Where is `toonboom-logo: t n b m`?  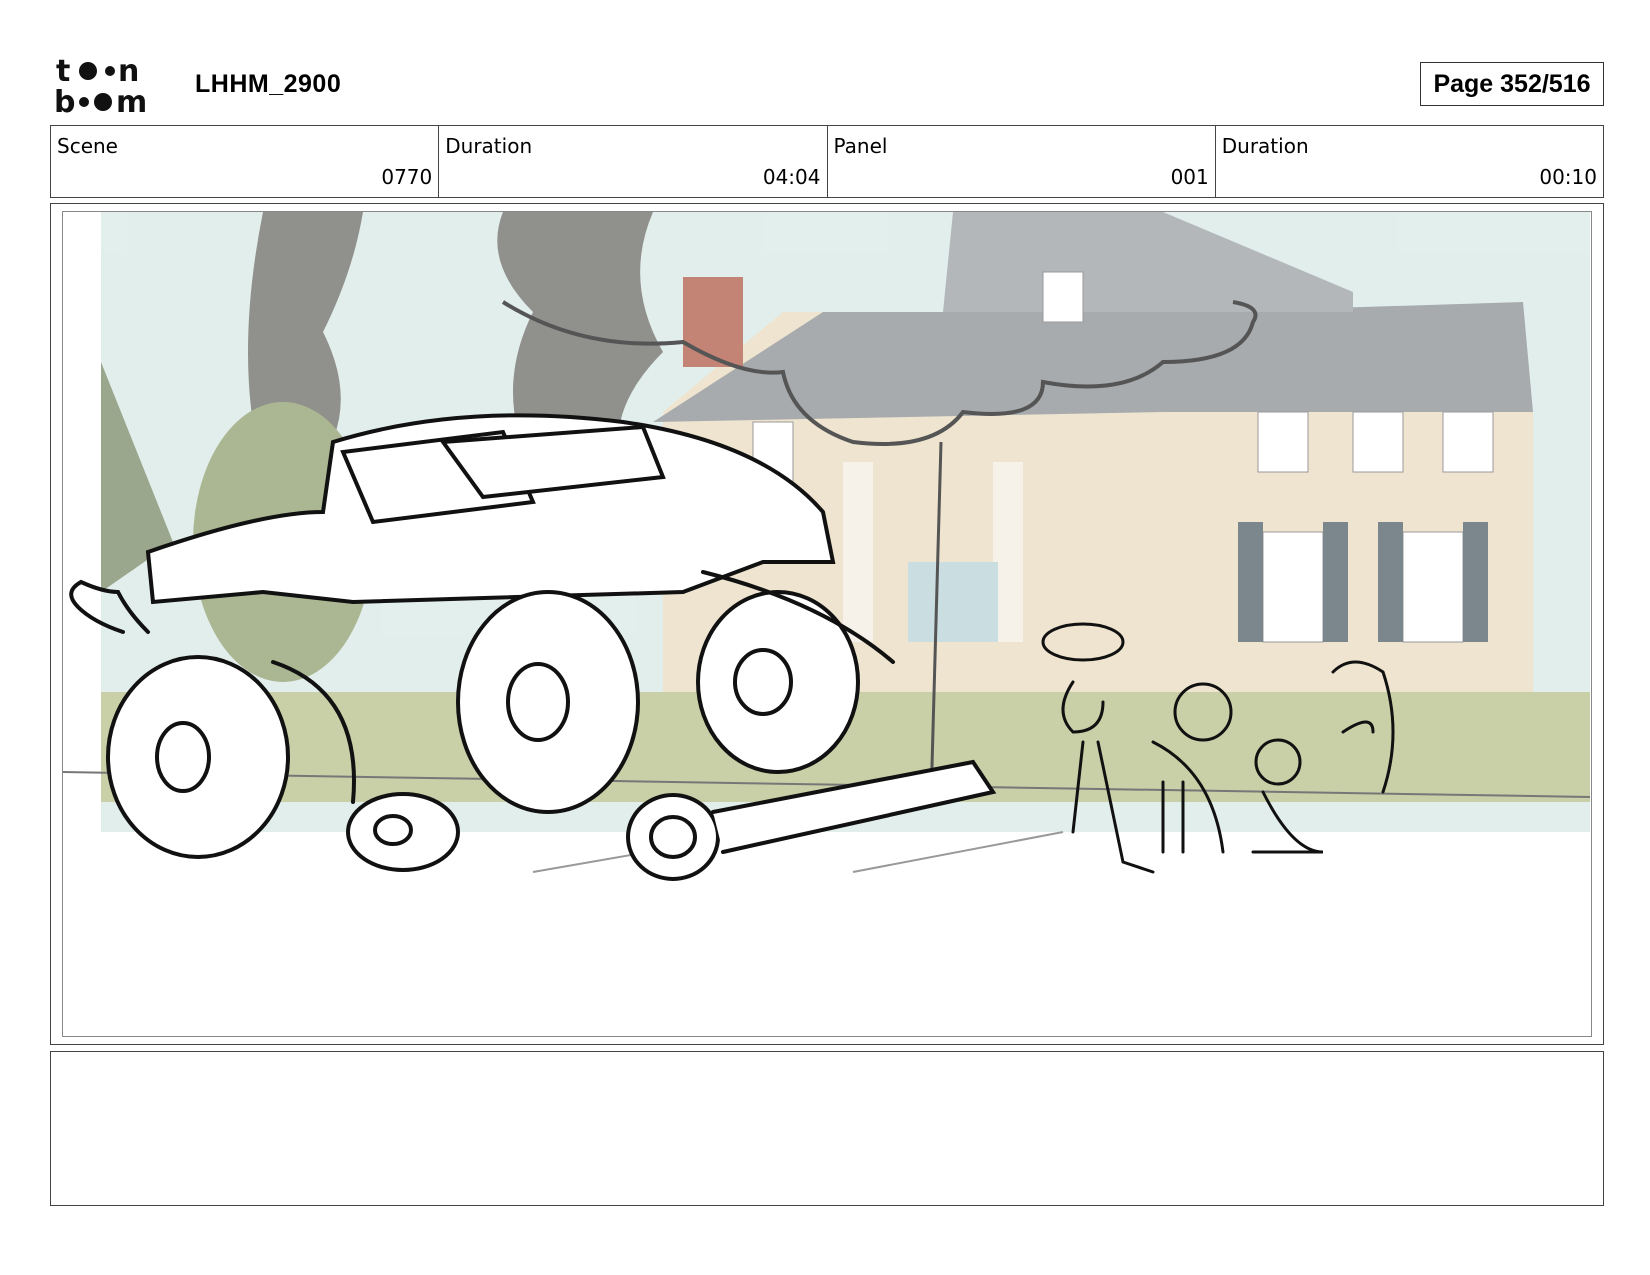 toonboom-logo: t n b m is located at coordinates (113, 87).